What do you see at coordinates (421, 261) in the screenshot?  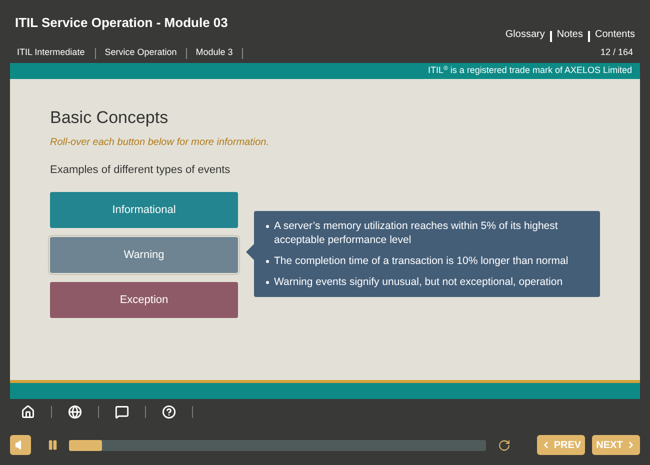 I see `callout-item: The completion time of a transaction is 10% longer than normal` at bounding box center [421, 261].